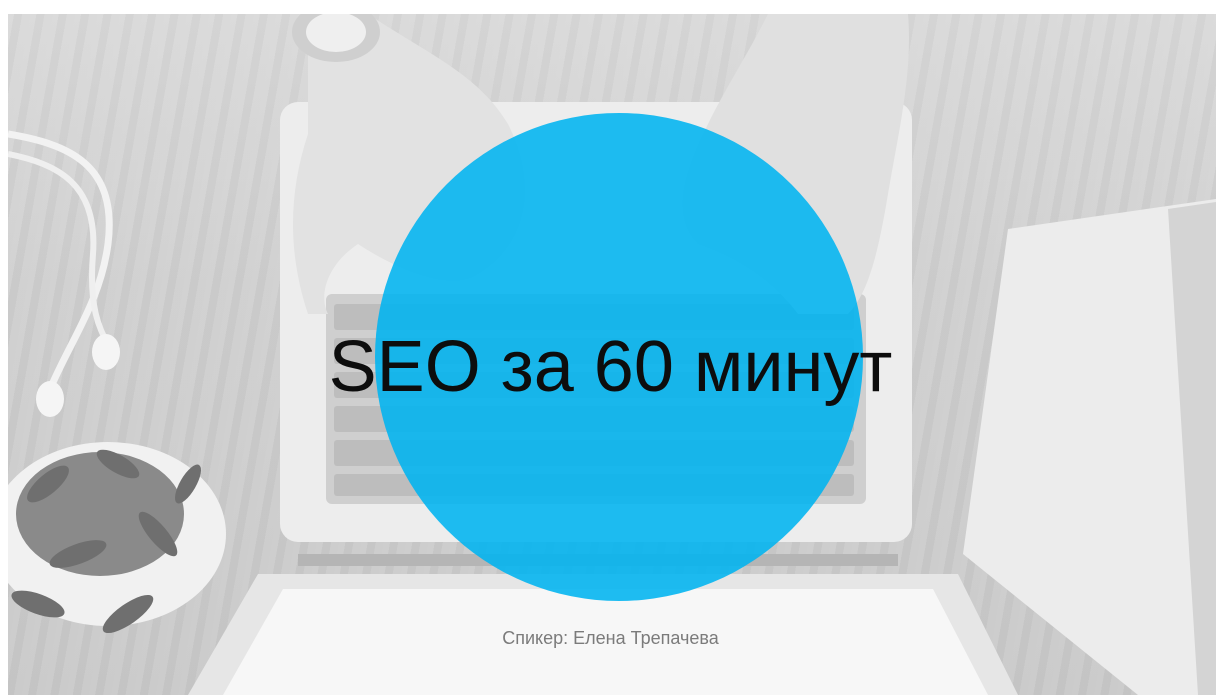 This screenshot has width=1221, height=695. Describe the element at coordinates (610, 638) in the screenshot. I see `speaker-credit: Спикер: Елена Трепачева` at that location.